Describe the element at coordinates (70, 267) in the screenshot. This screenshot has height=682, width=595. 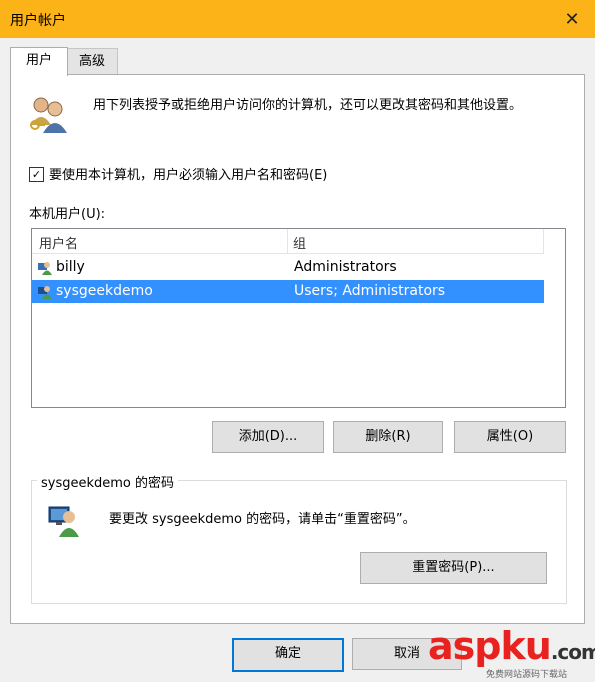
I see `user-name: billy` at that location.